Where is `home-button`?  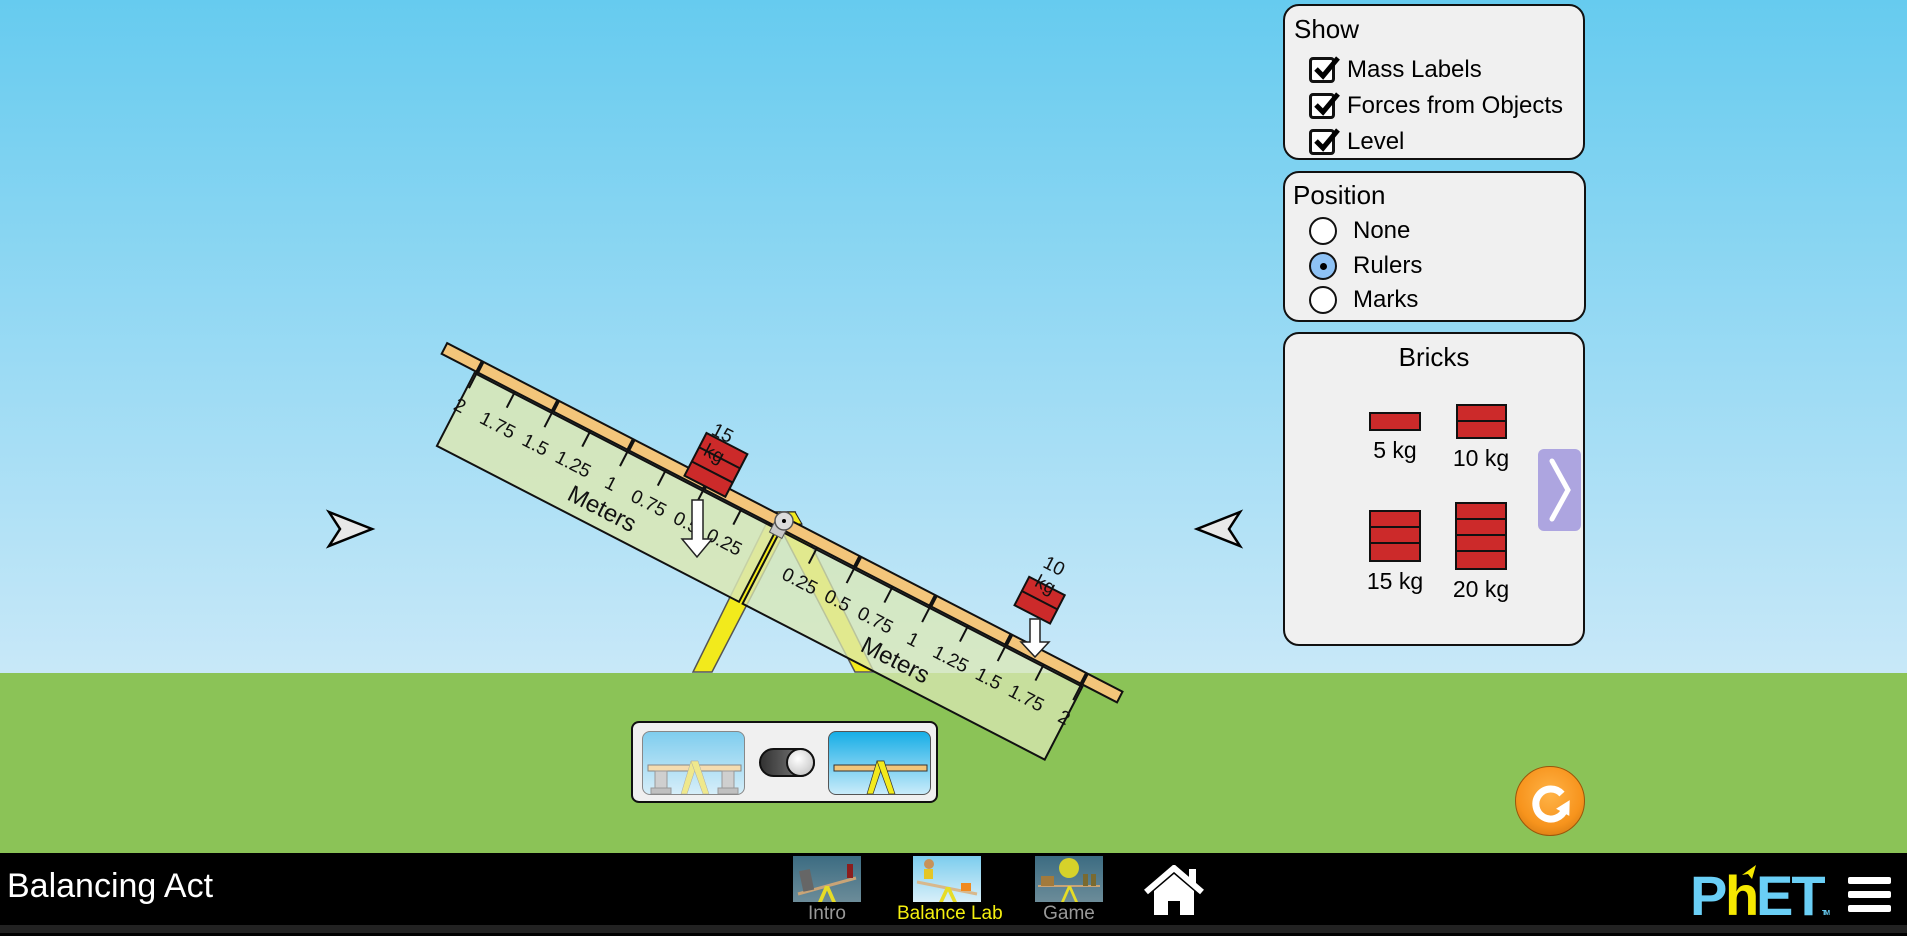
home-button is located at coordinates (1174, 893).